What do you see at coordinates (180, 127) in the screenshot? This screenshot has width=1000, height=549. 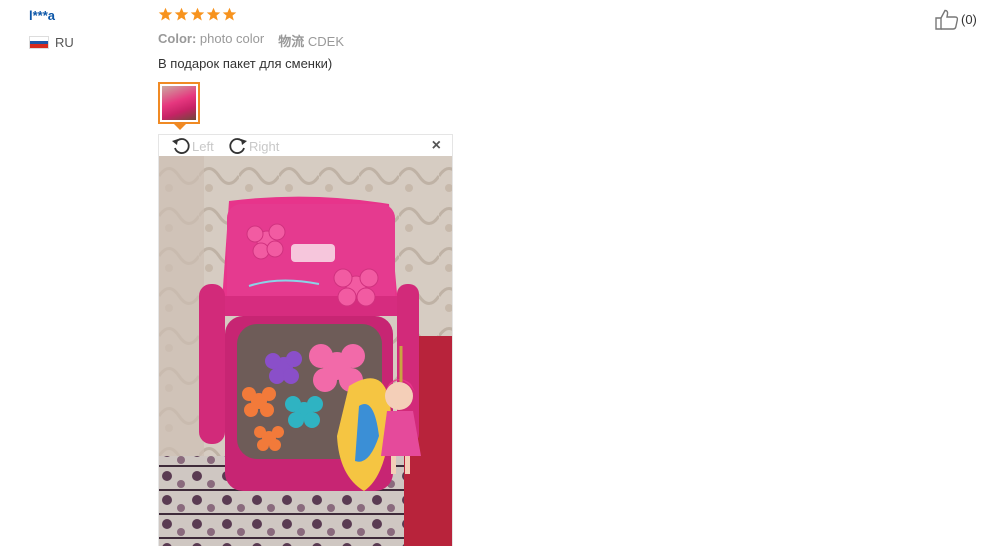 I see `thumbnail-pointer` at bounding box center [180, 127].